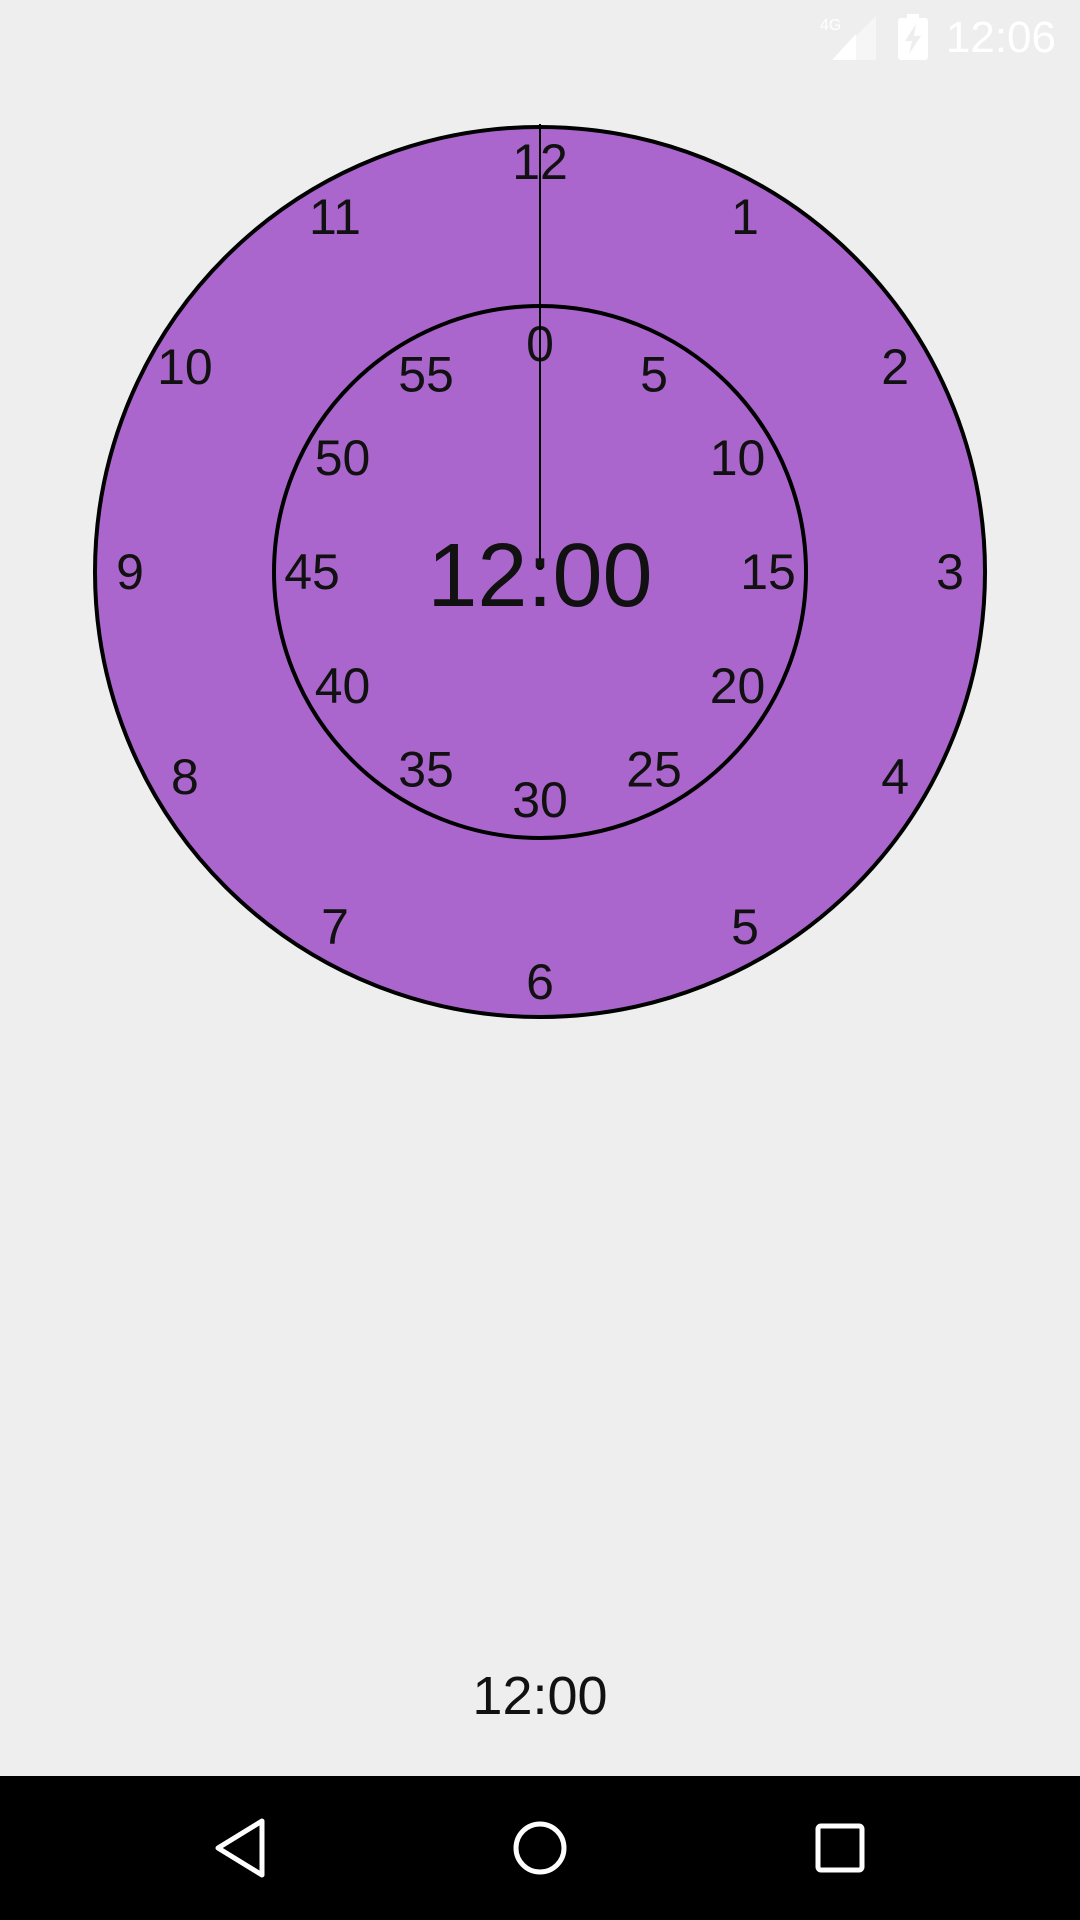  Describe the element at coordinates (540, 1696) in the screenshot. I see `selected-time-text: 12:00` at that location.